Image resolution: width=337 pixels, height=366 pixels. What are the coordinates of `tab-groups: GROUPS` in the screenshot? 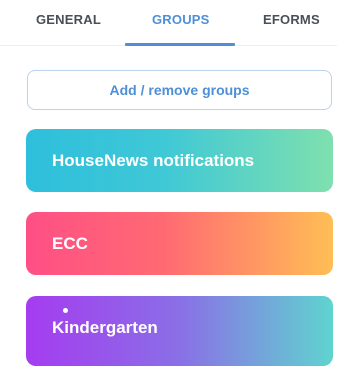 It's located at (181, 19).